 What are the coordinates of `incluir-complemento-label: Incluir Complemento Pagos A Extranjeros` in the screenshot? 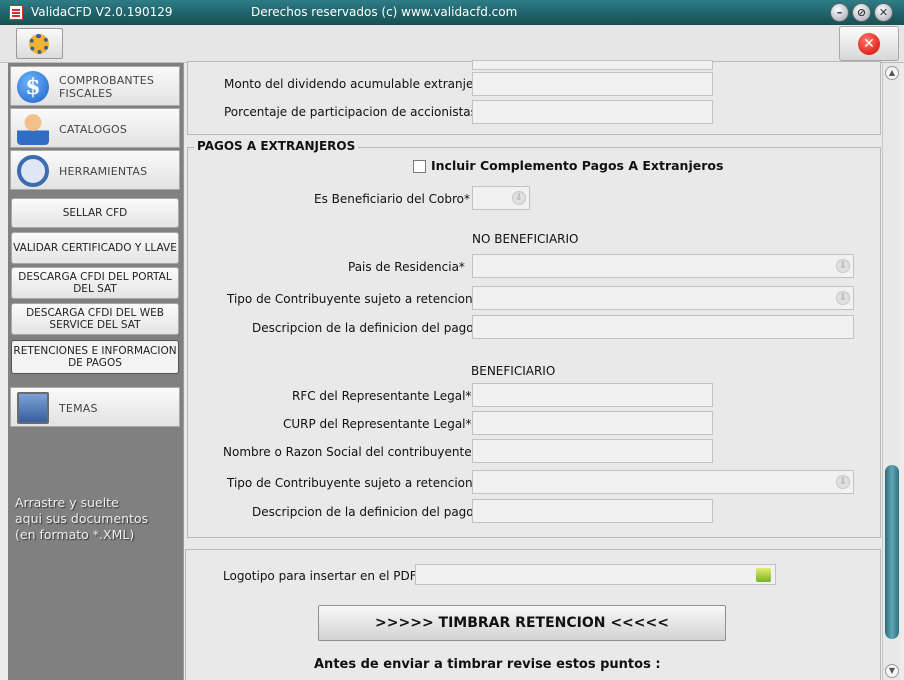 It's located at (577, 165).